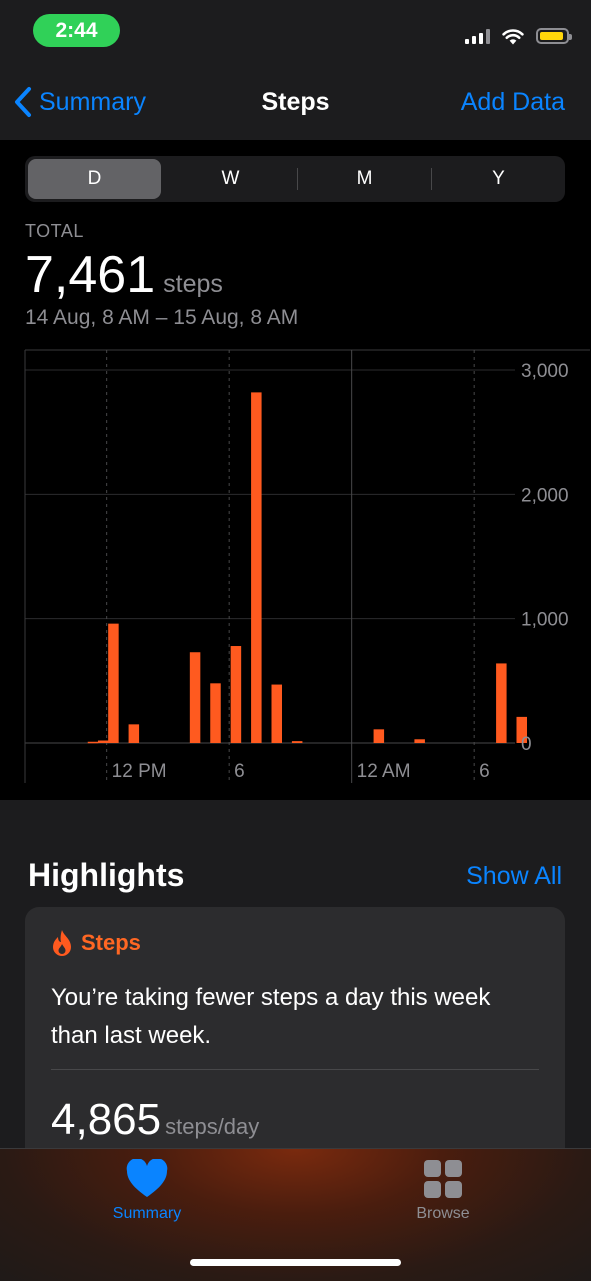 Image resolution: width=591 pixels, height=1281 pixels. Describe the element at coordinates (106, 1119) in the screenshot. I see `card-stat-value: 4,865` at that location.